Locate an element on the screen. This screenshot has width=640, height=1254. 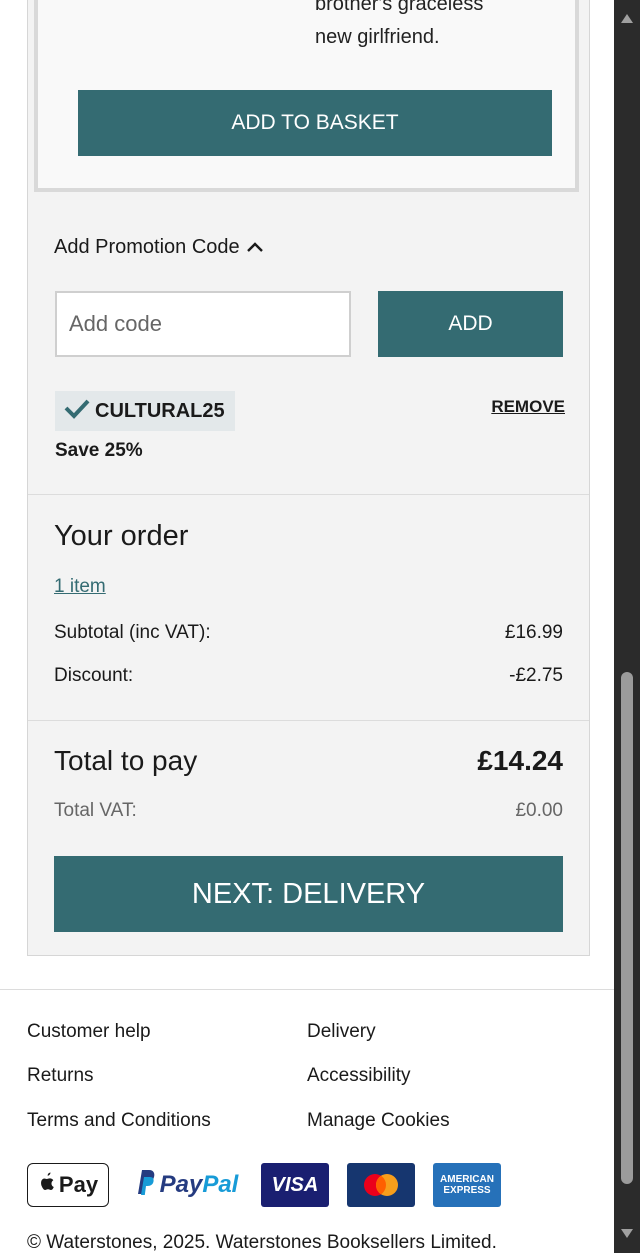
vat-label: Total VAT: is located at coordinates (95, 810).